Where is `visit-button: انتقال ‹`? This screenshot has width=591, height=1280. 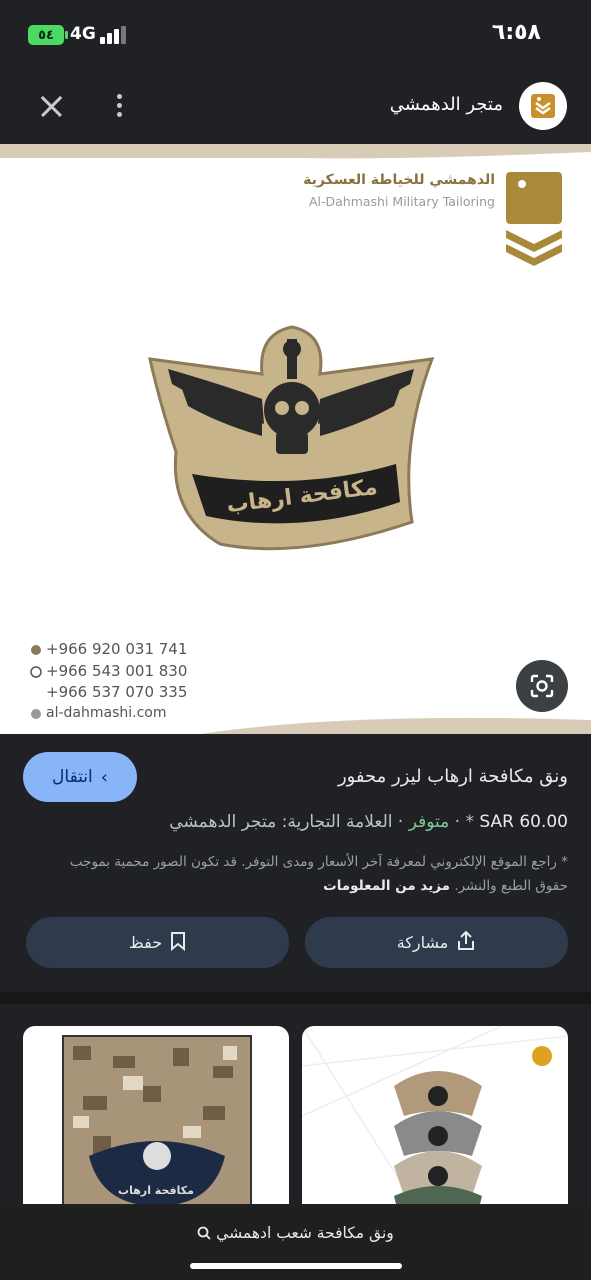
visit-button: انتقال ‹ is located at coordinates (80, 777).